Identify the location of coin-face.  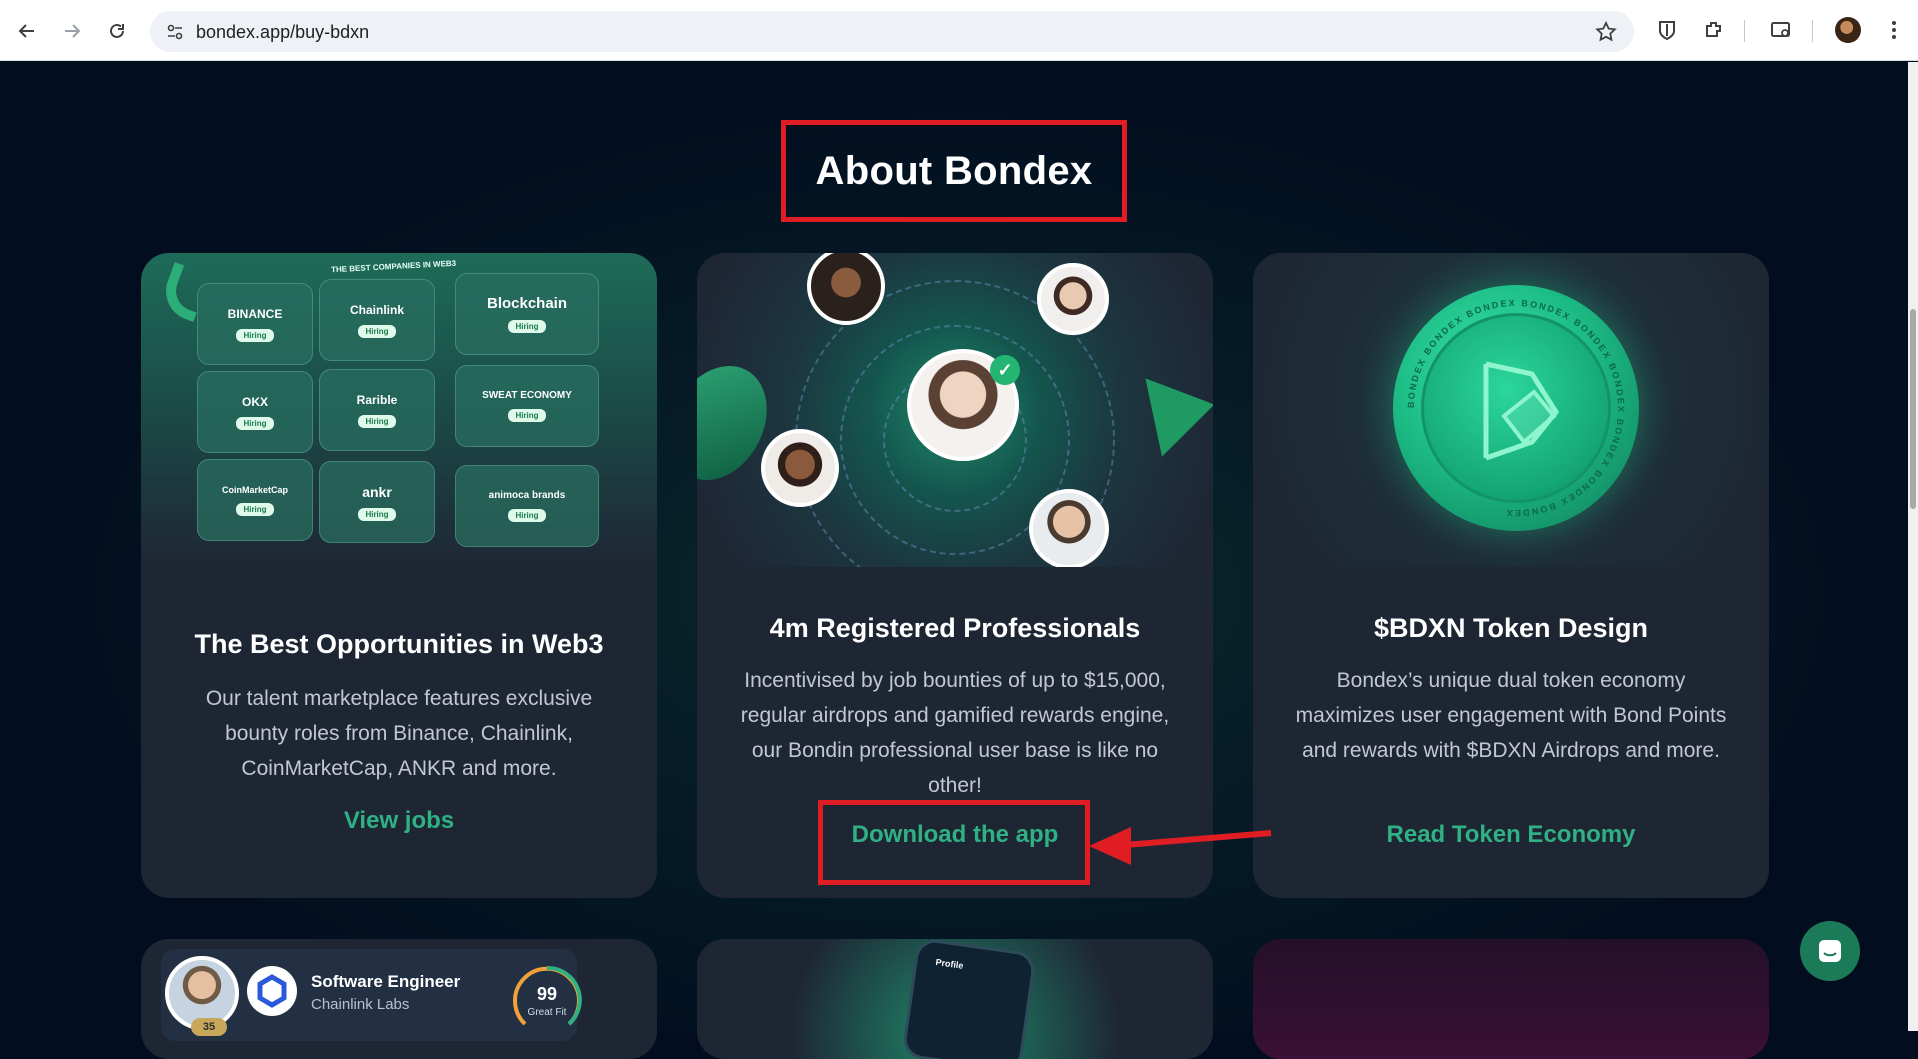
(1516, 408).